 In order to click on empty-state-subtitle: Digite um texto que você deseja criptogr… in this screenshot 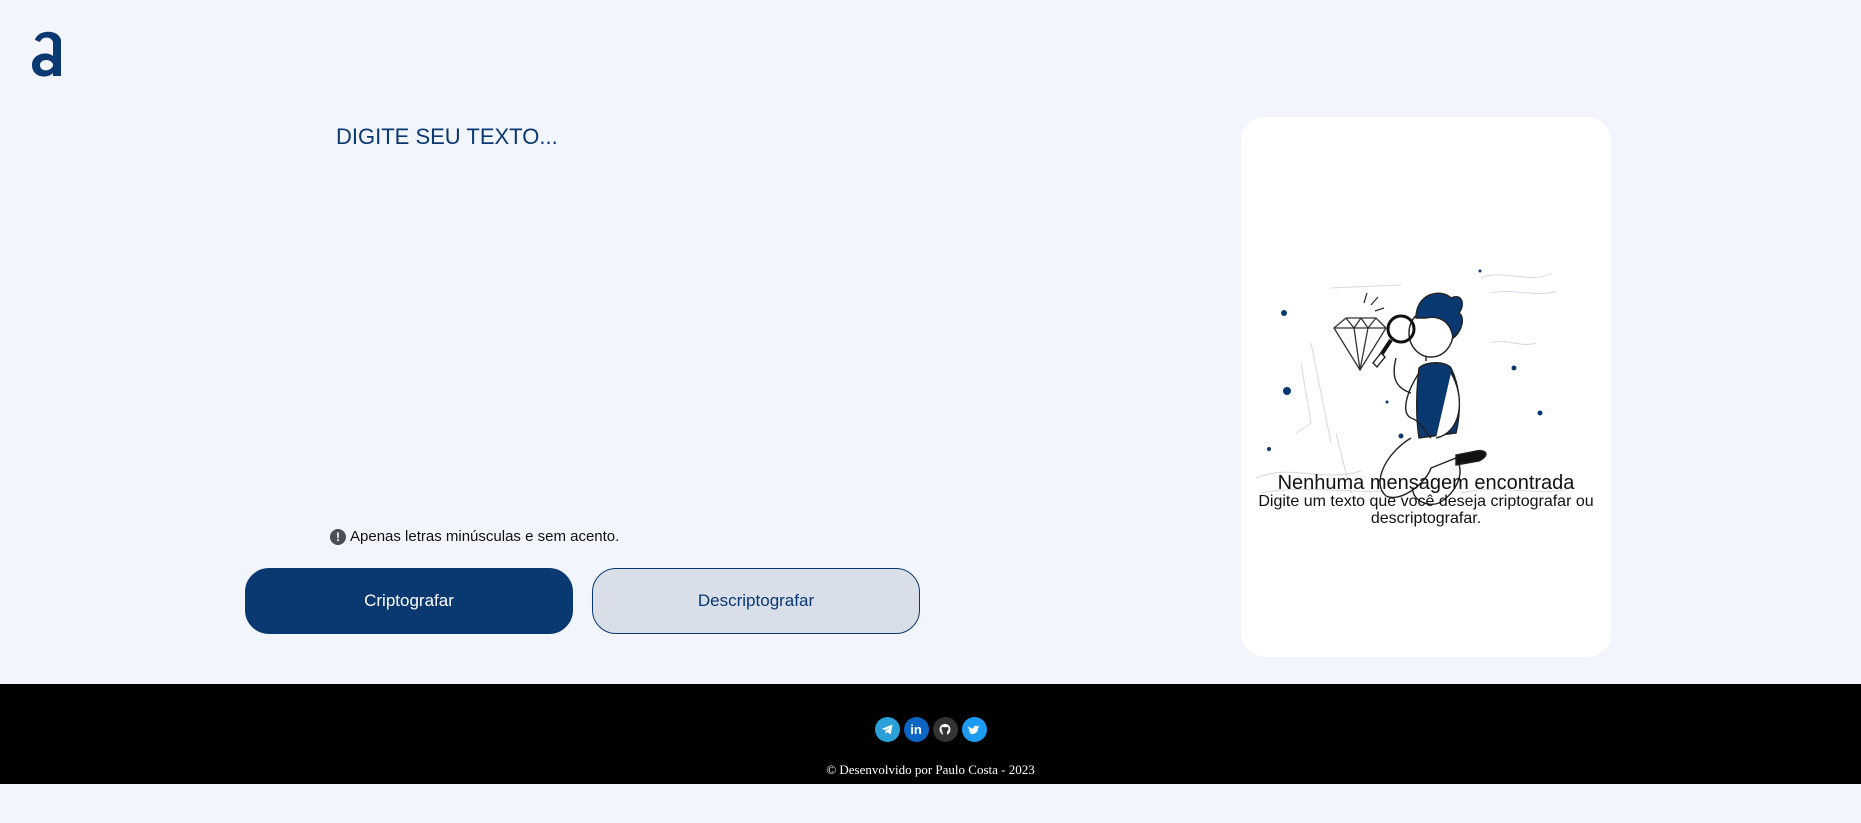, I will do `click(1426, 510)`.